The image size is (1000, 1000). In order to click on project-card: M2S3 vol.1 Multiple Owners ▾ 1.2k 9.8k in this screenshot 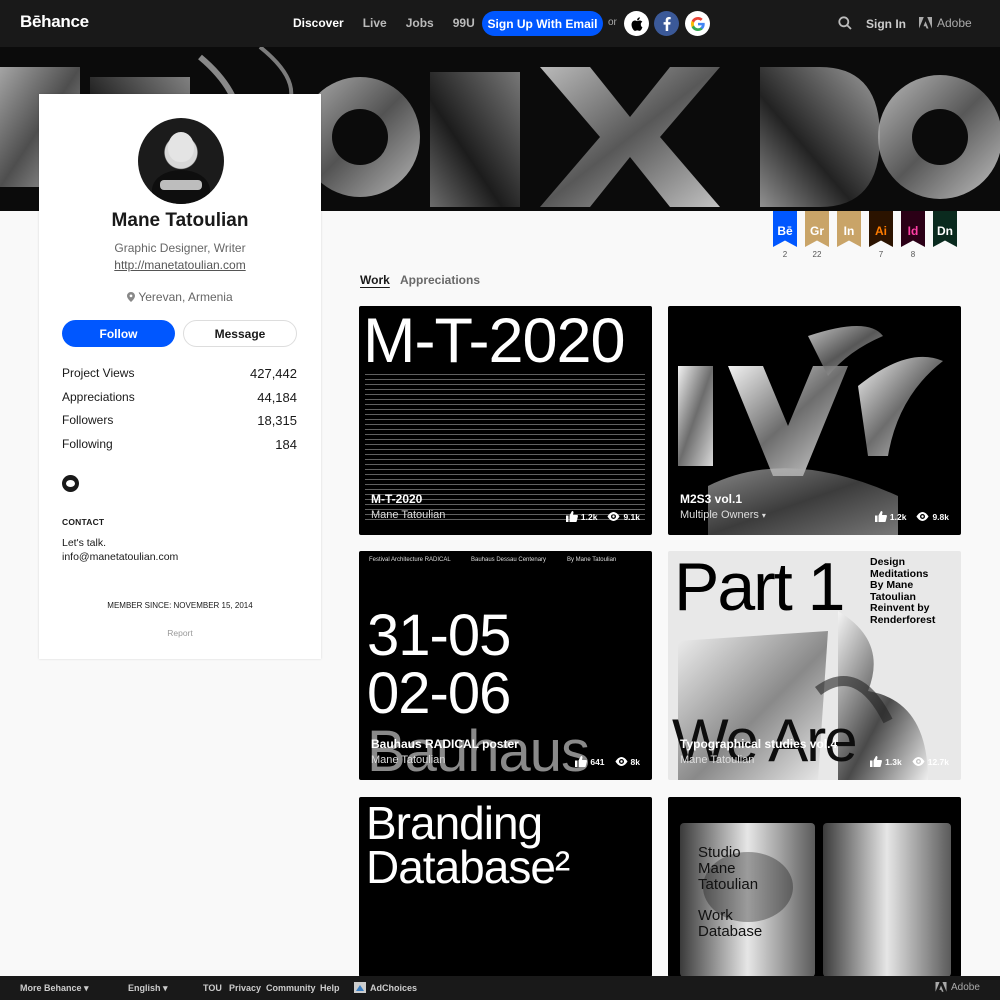, I will do `click(814, 420)`.